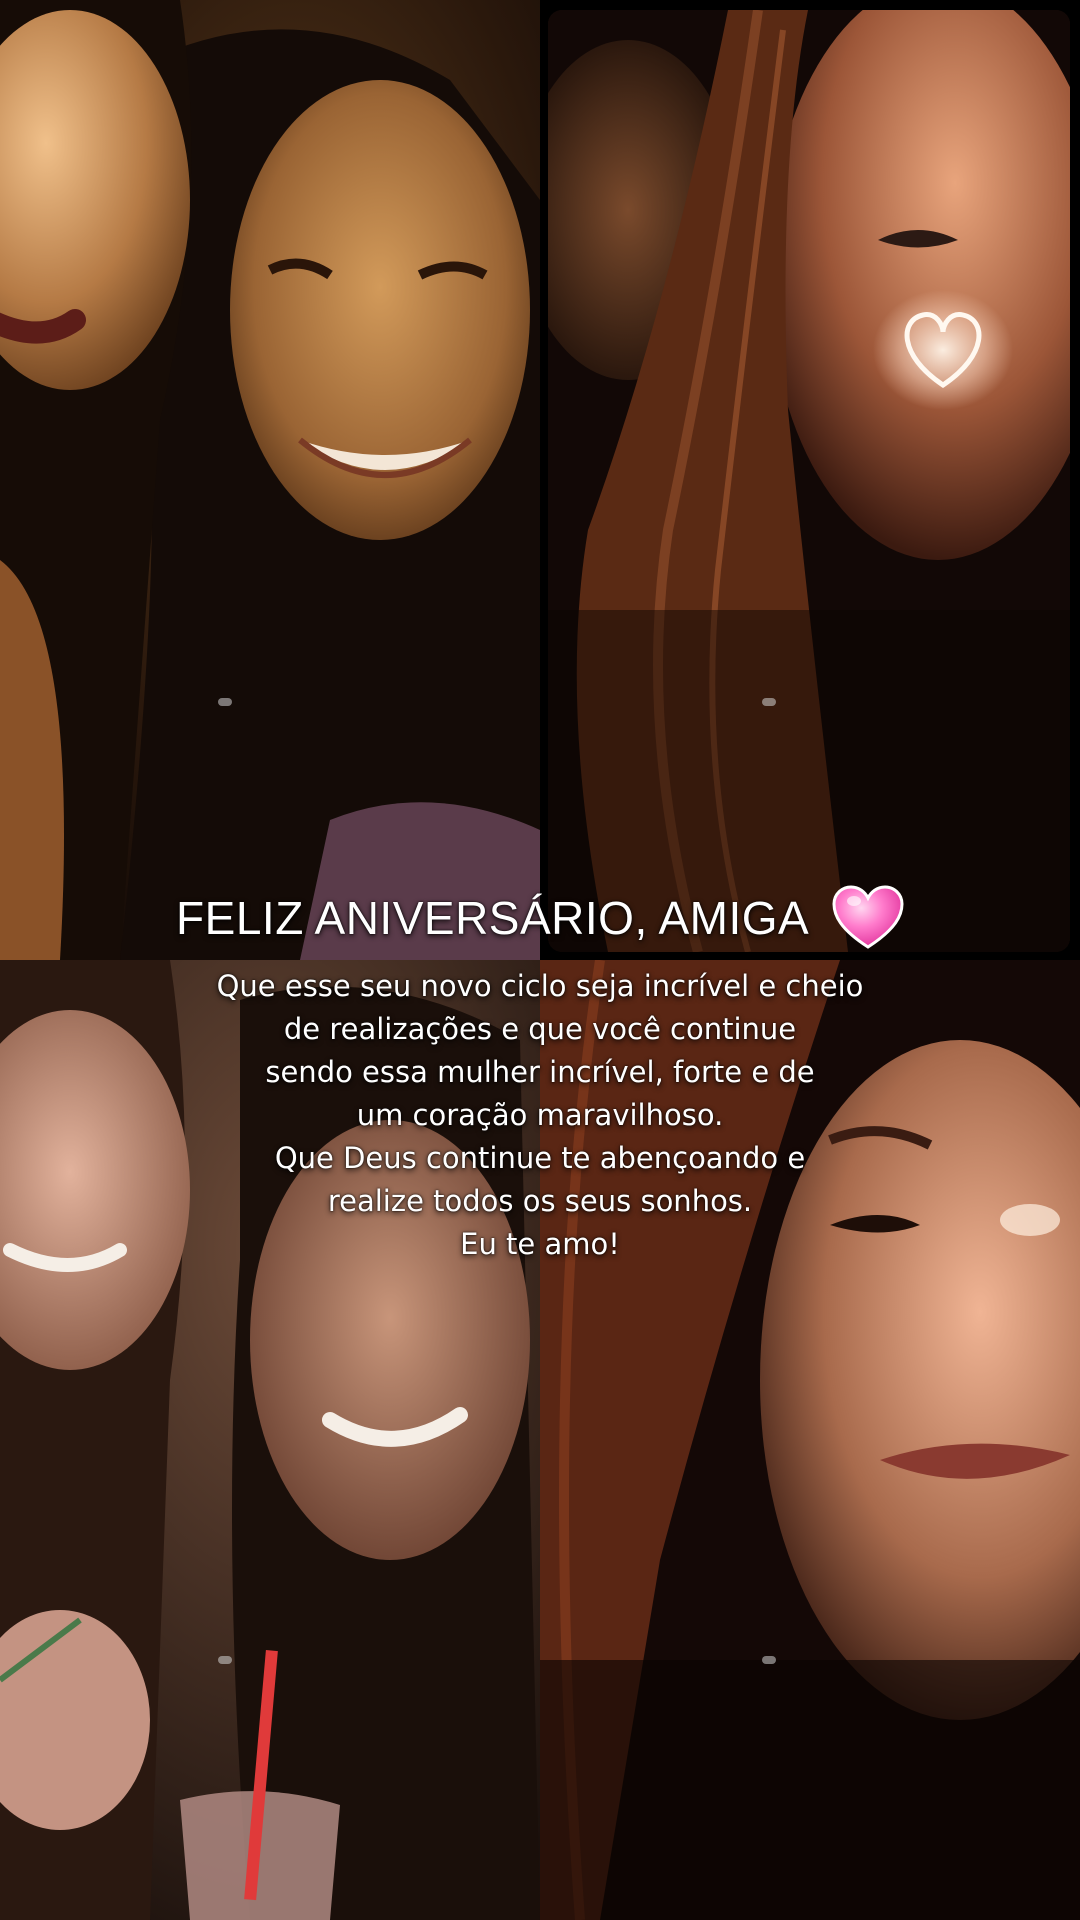 The height and width of the screenshot is (1920, 1080). Describe the element at coordinates (868, 917) in the screenshot. I see `pink-heart-icon` at that location.